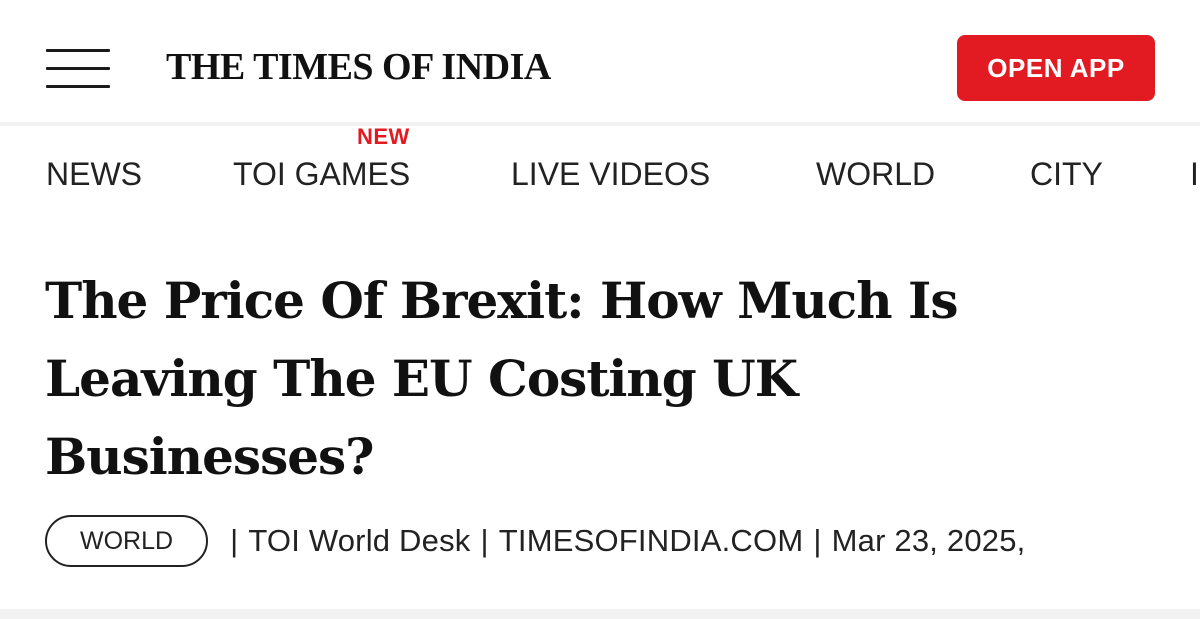 The height and width of the screenshot is (619, 1200). What do you see at coordinates (928, 540) in the screenshot?
I see `publish-date: Mar 23, 2025,` at bounding box center [928, 540].